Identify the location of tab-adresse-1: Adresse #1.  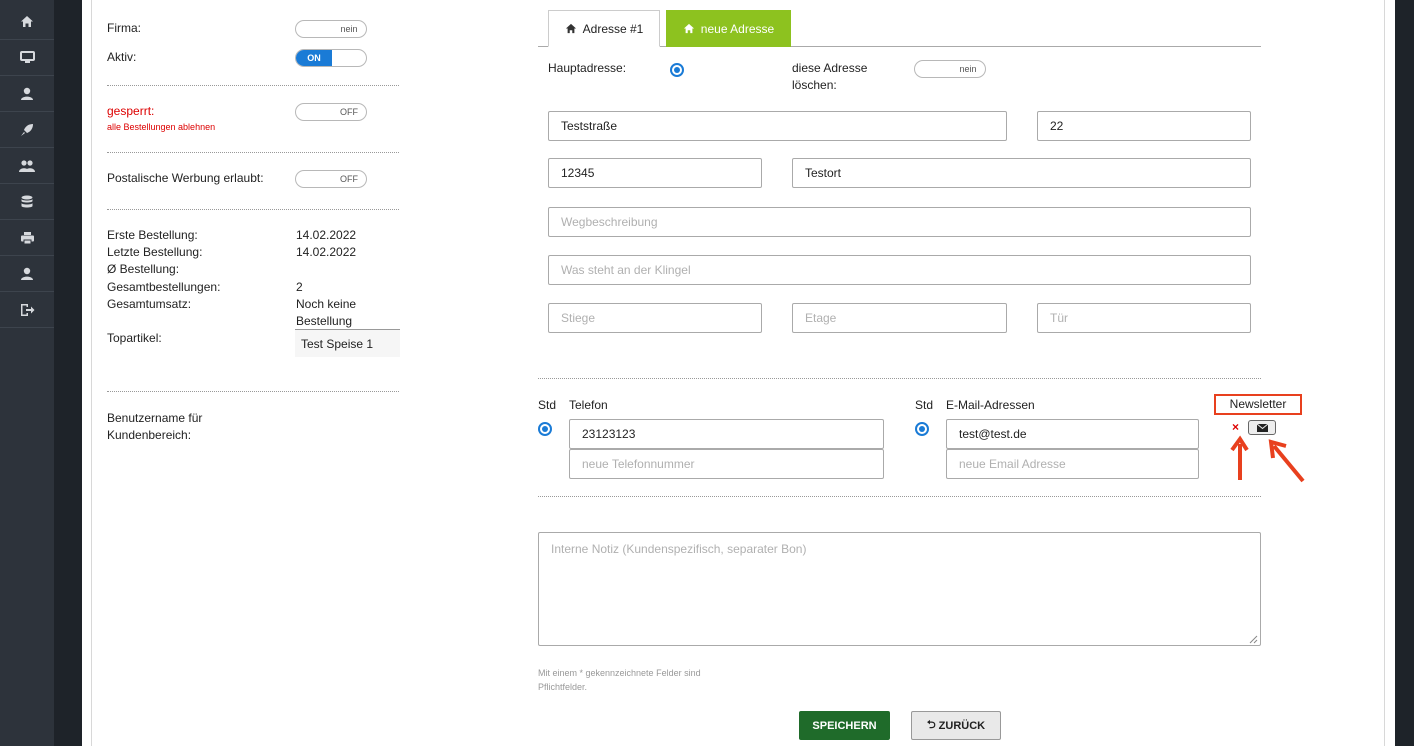
(604, 28).